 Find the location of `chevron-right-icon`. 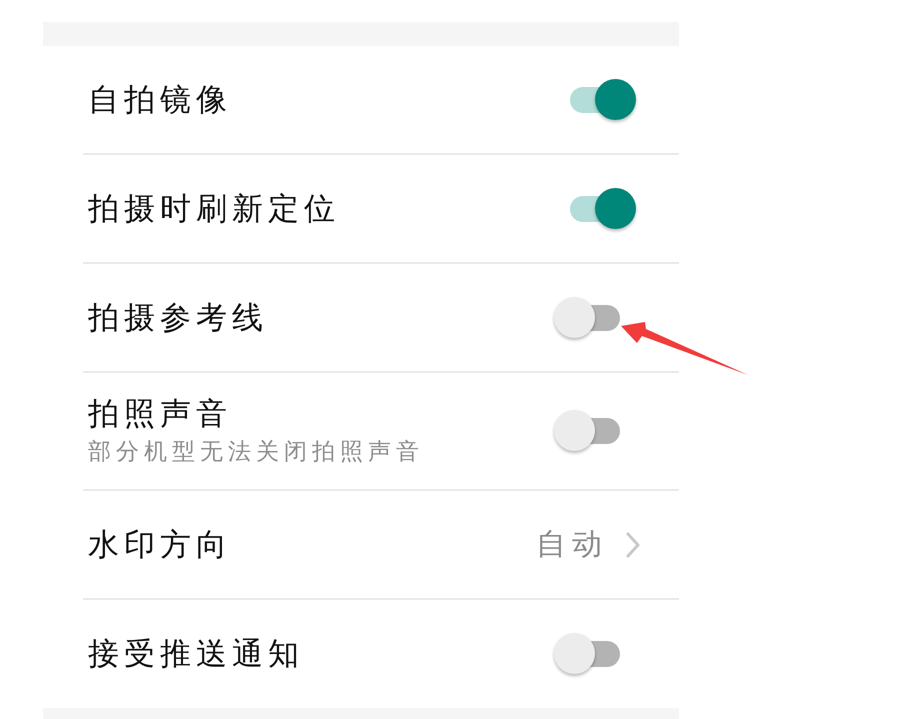

chevron-right-icon is located at coordinates (633, 545).